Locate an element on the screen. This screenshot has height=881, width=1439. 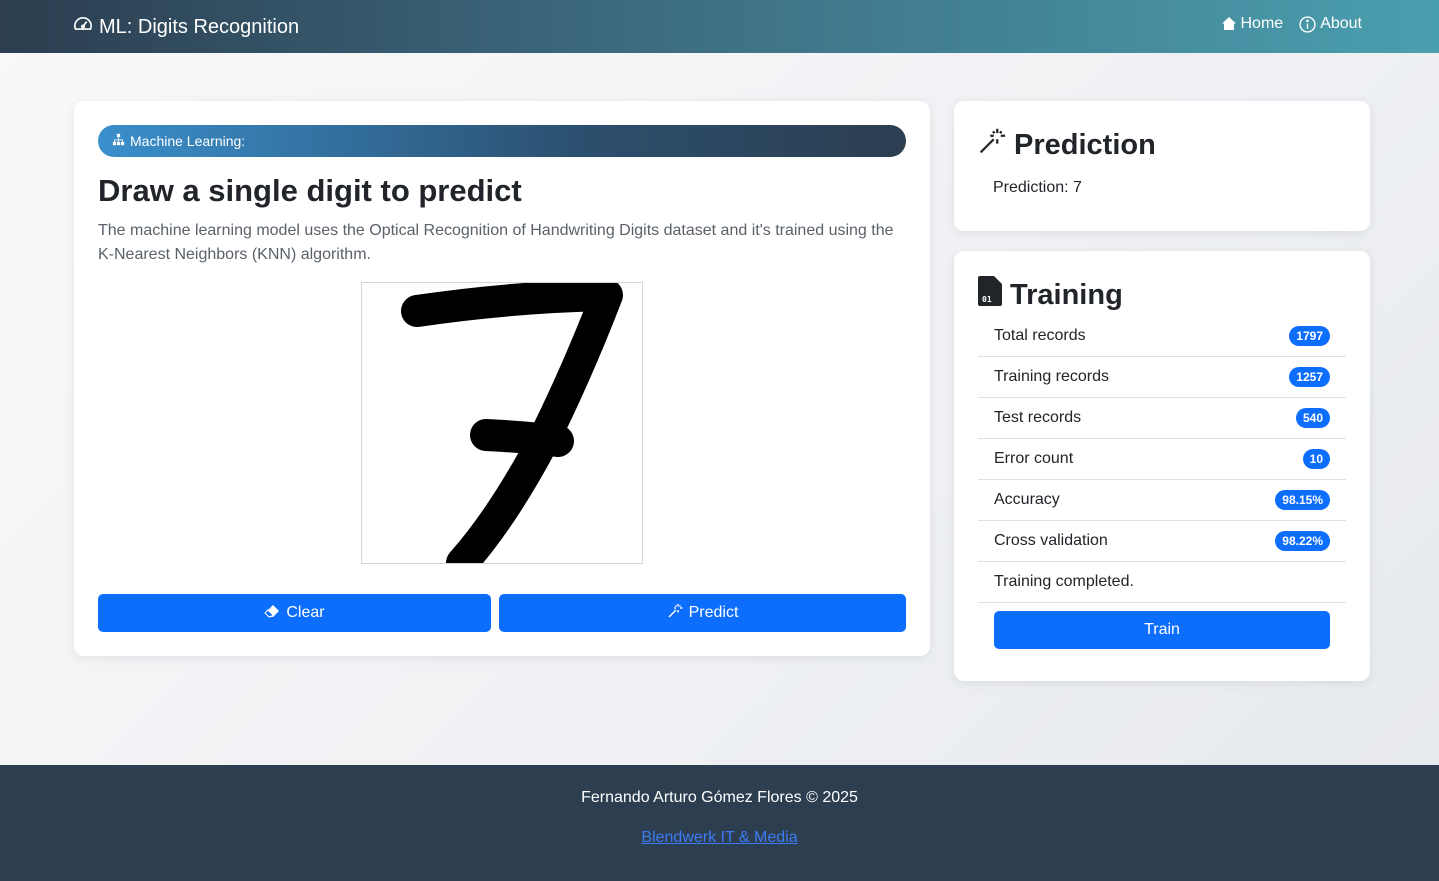
list-item: Training records 1257 is located at coordinates (1162, 377).